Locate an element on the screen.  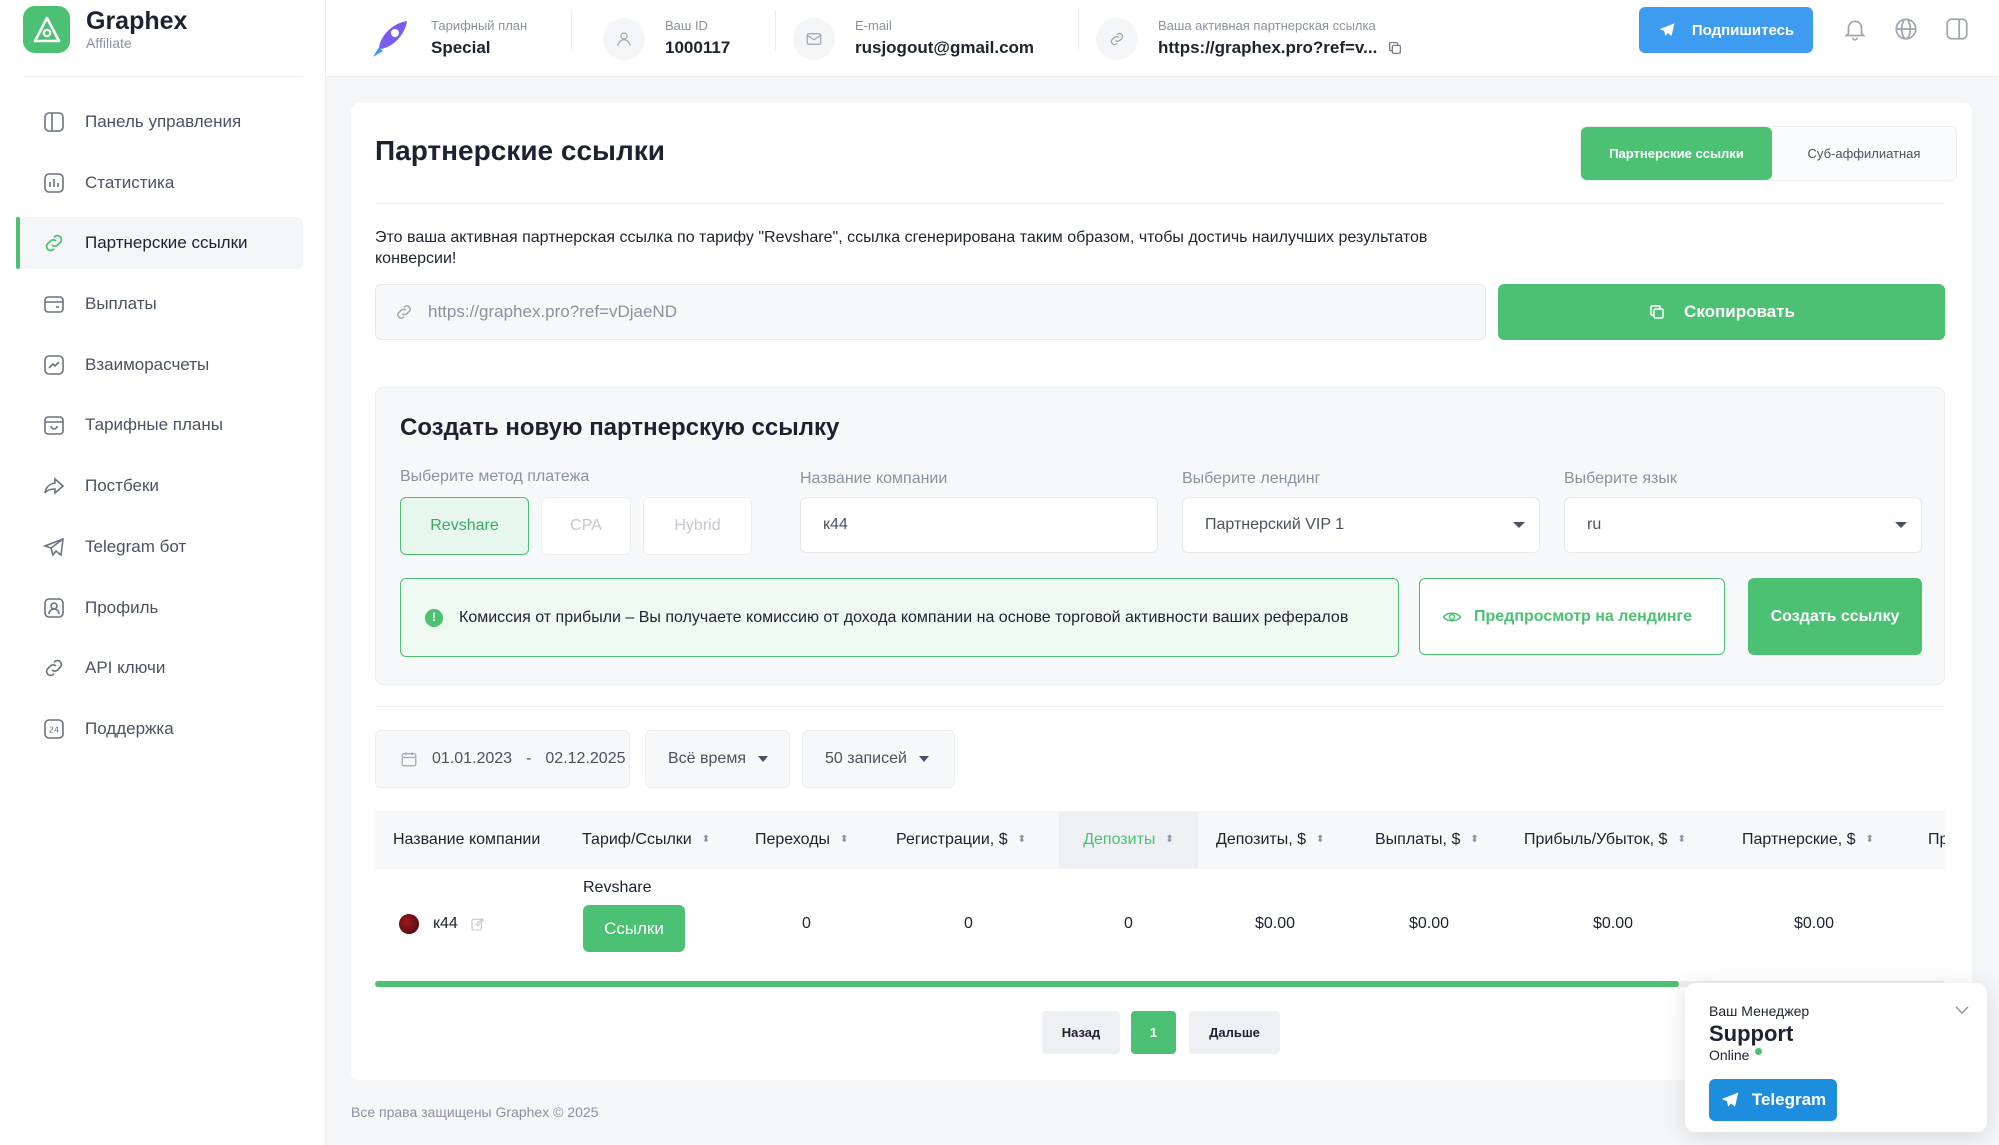
email-label: E-mail is located at coordinates (873, 25).